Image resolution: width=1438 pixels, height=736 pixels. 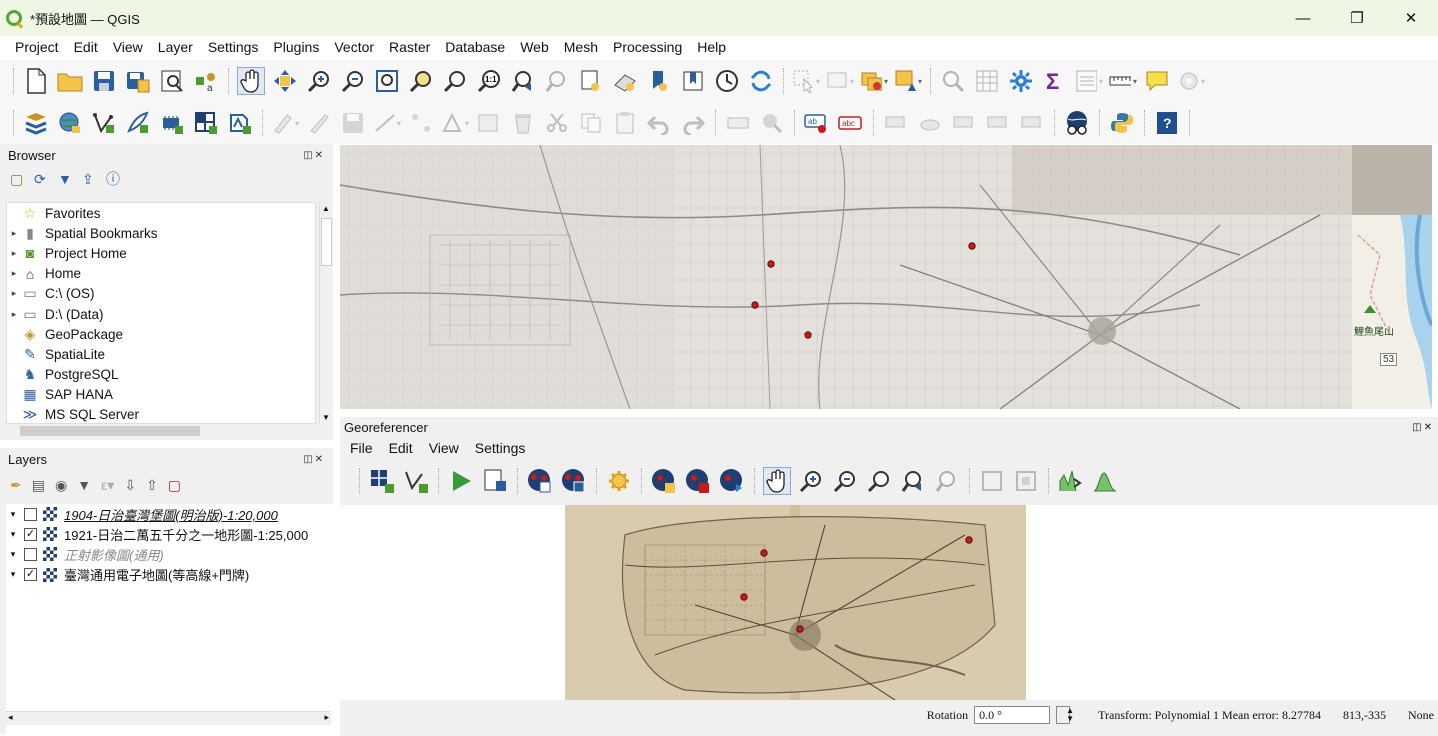 What do you see at coordinates (104, 123) in the screenshot?
I see `new-vertex-layer-icon` at bounding box center [104, 123].